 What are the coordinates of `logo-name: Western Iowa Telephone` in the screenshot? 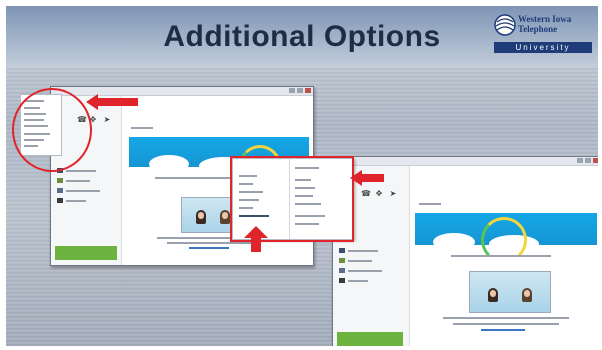 It's located at (544, 24).